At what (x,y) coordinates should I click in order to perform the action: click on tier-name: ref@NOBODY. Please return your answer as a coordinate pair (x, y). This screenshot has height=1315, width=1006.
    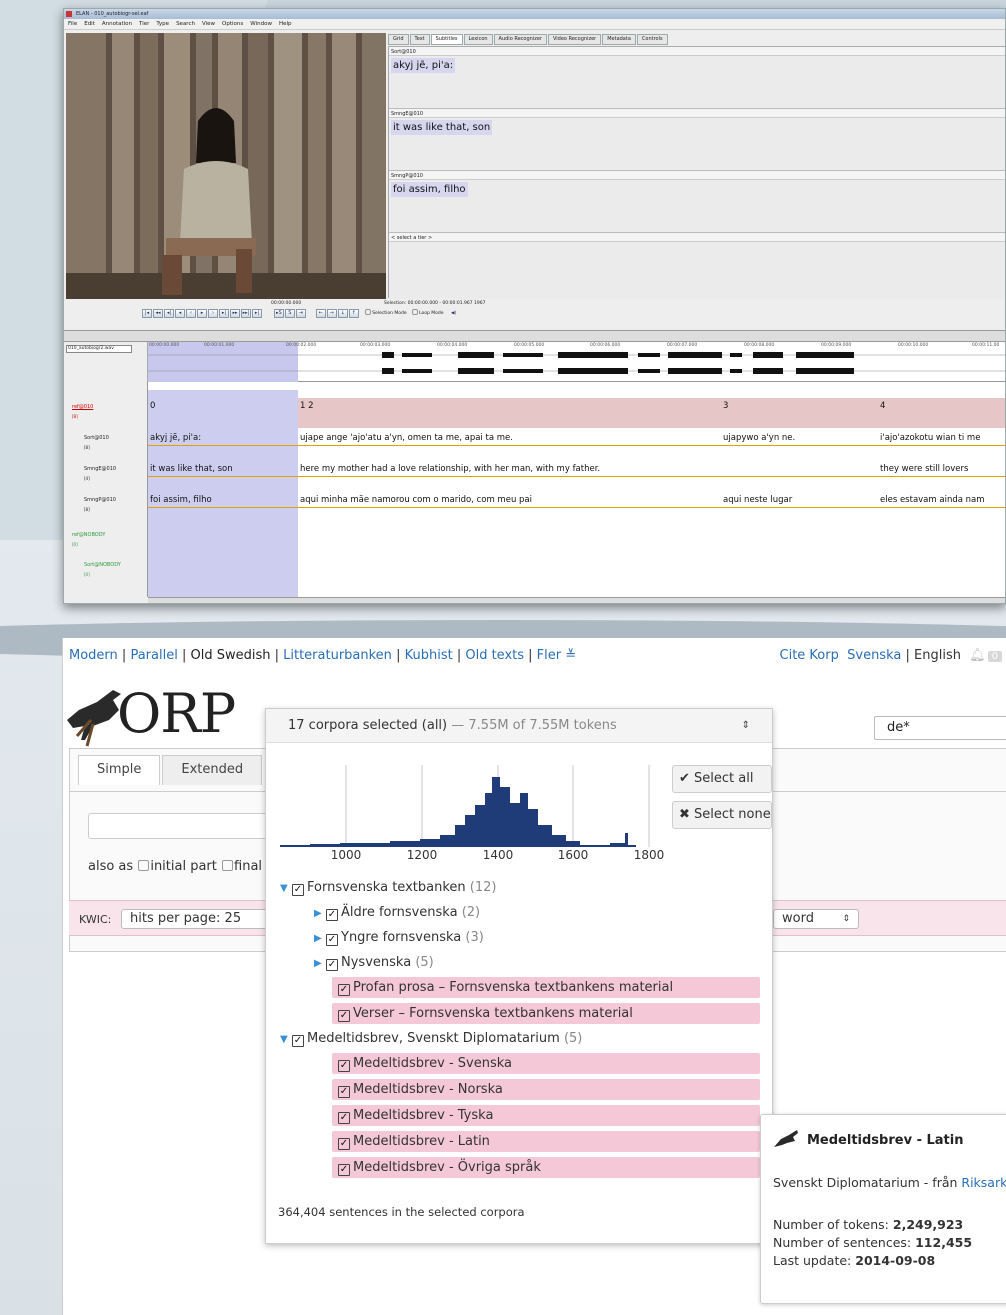
    Looking at the image, I should click on (88, 535).